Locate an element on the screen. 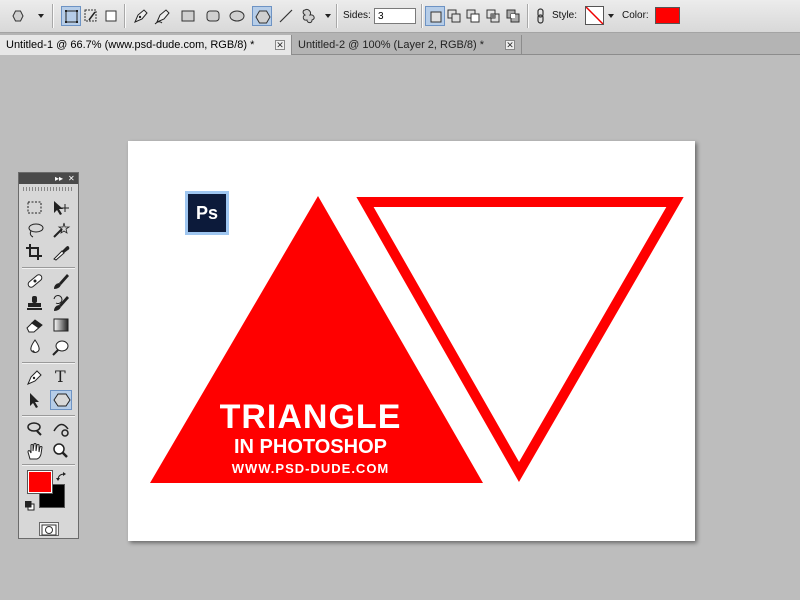 This screenshot has height=600, width=800. line-tool-button is located at coordinates (286, 16).